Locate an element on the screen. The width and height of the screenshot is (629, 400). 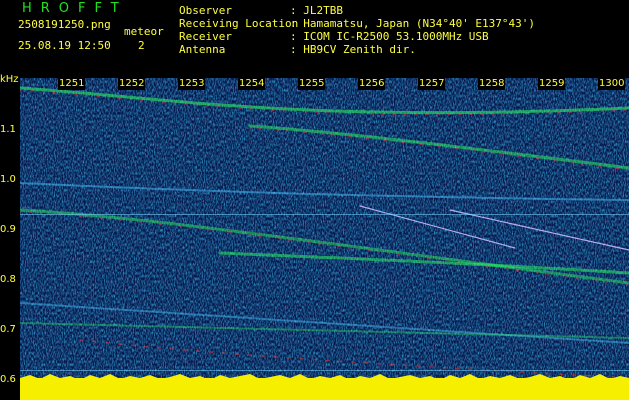
app-logo: HROFFT is located at coordinates (75, 8).